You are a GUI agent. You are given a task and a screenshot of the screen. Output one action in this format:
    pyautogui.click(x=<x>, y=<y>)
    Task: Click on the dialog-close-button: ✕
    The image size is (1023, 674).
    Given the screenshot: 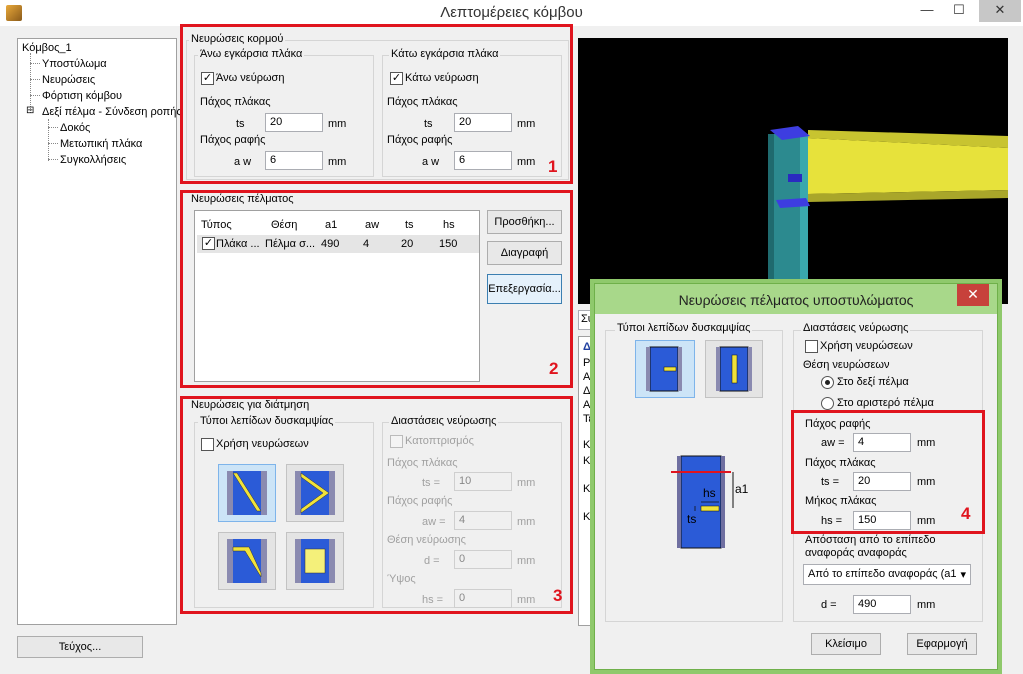 What is the action you would take?
    pyautogui.click(x=973, y=295)
    